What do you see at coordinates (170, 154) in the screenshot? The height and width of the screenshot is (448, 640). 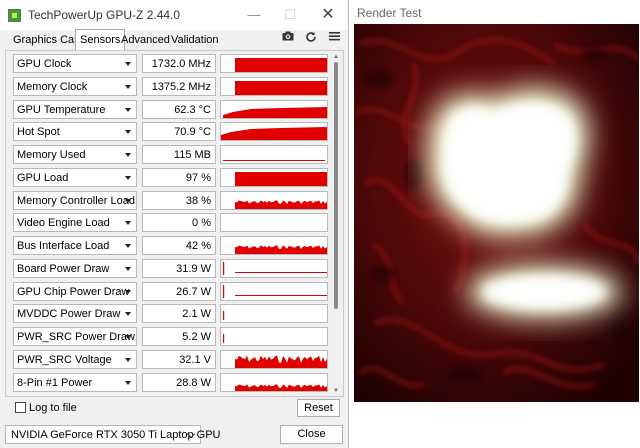 I see `sensor-row: Memory Used 115 MB` at bounding box center [170, 154].